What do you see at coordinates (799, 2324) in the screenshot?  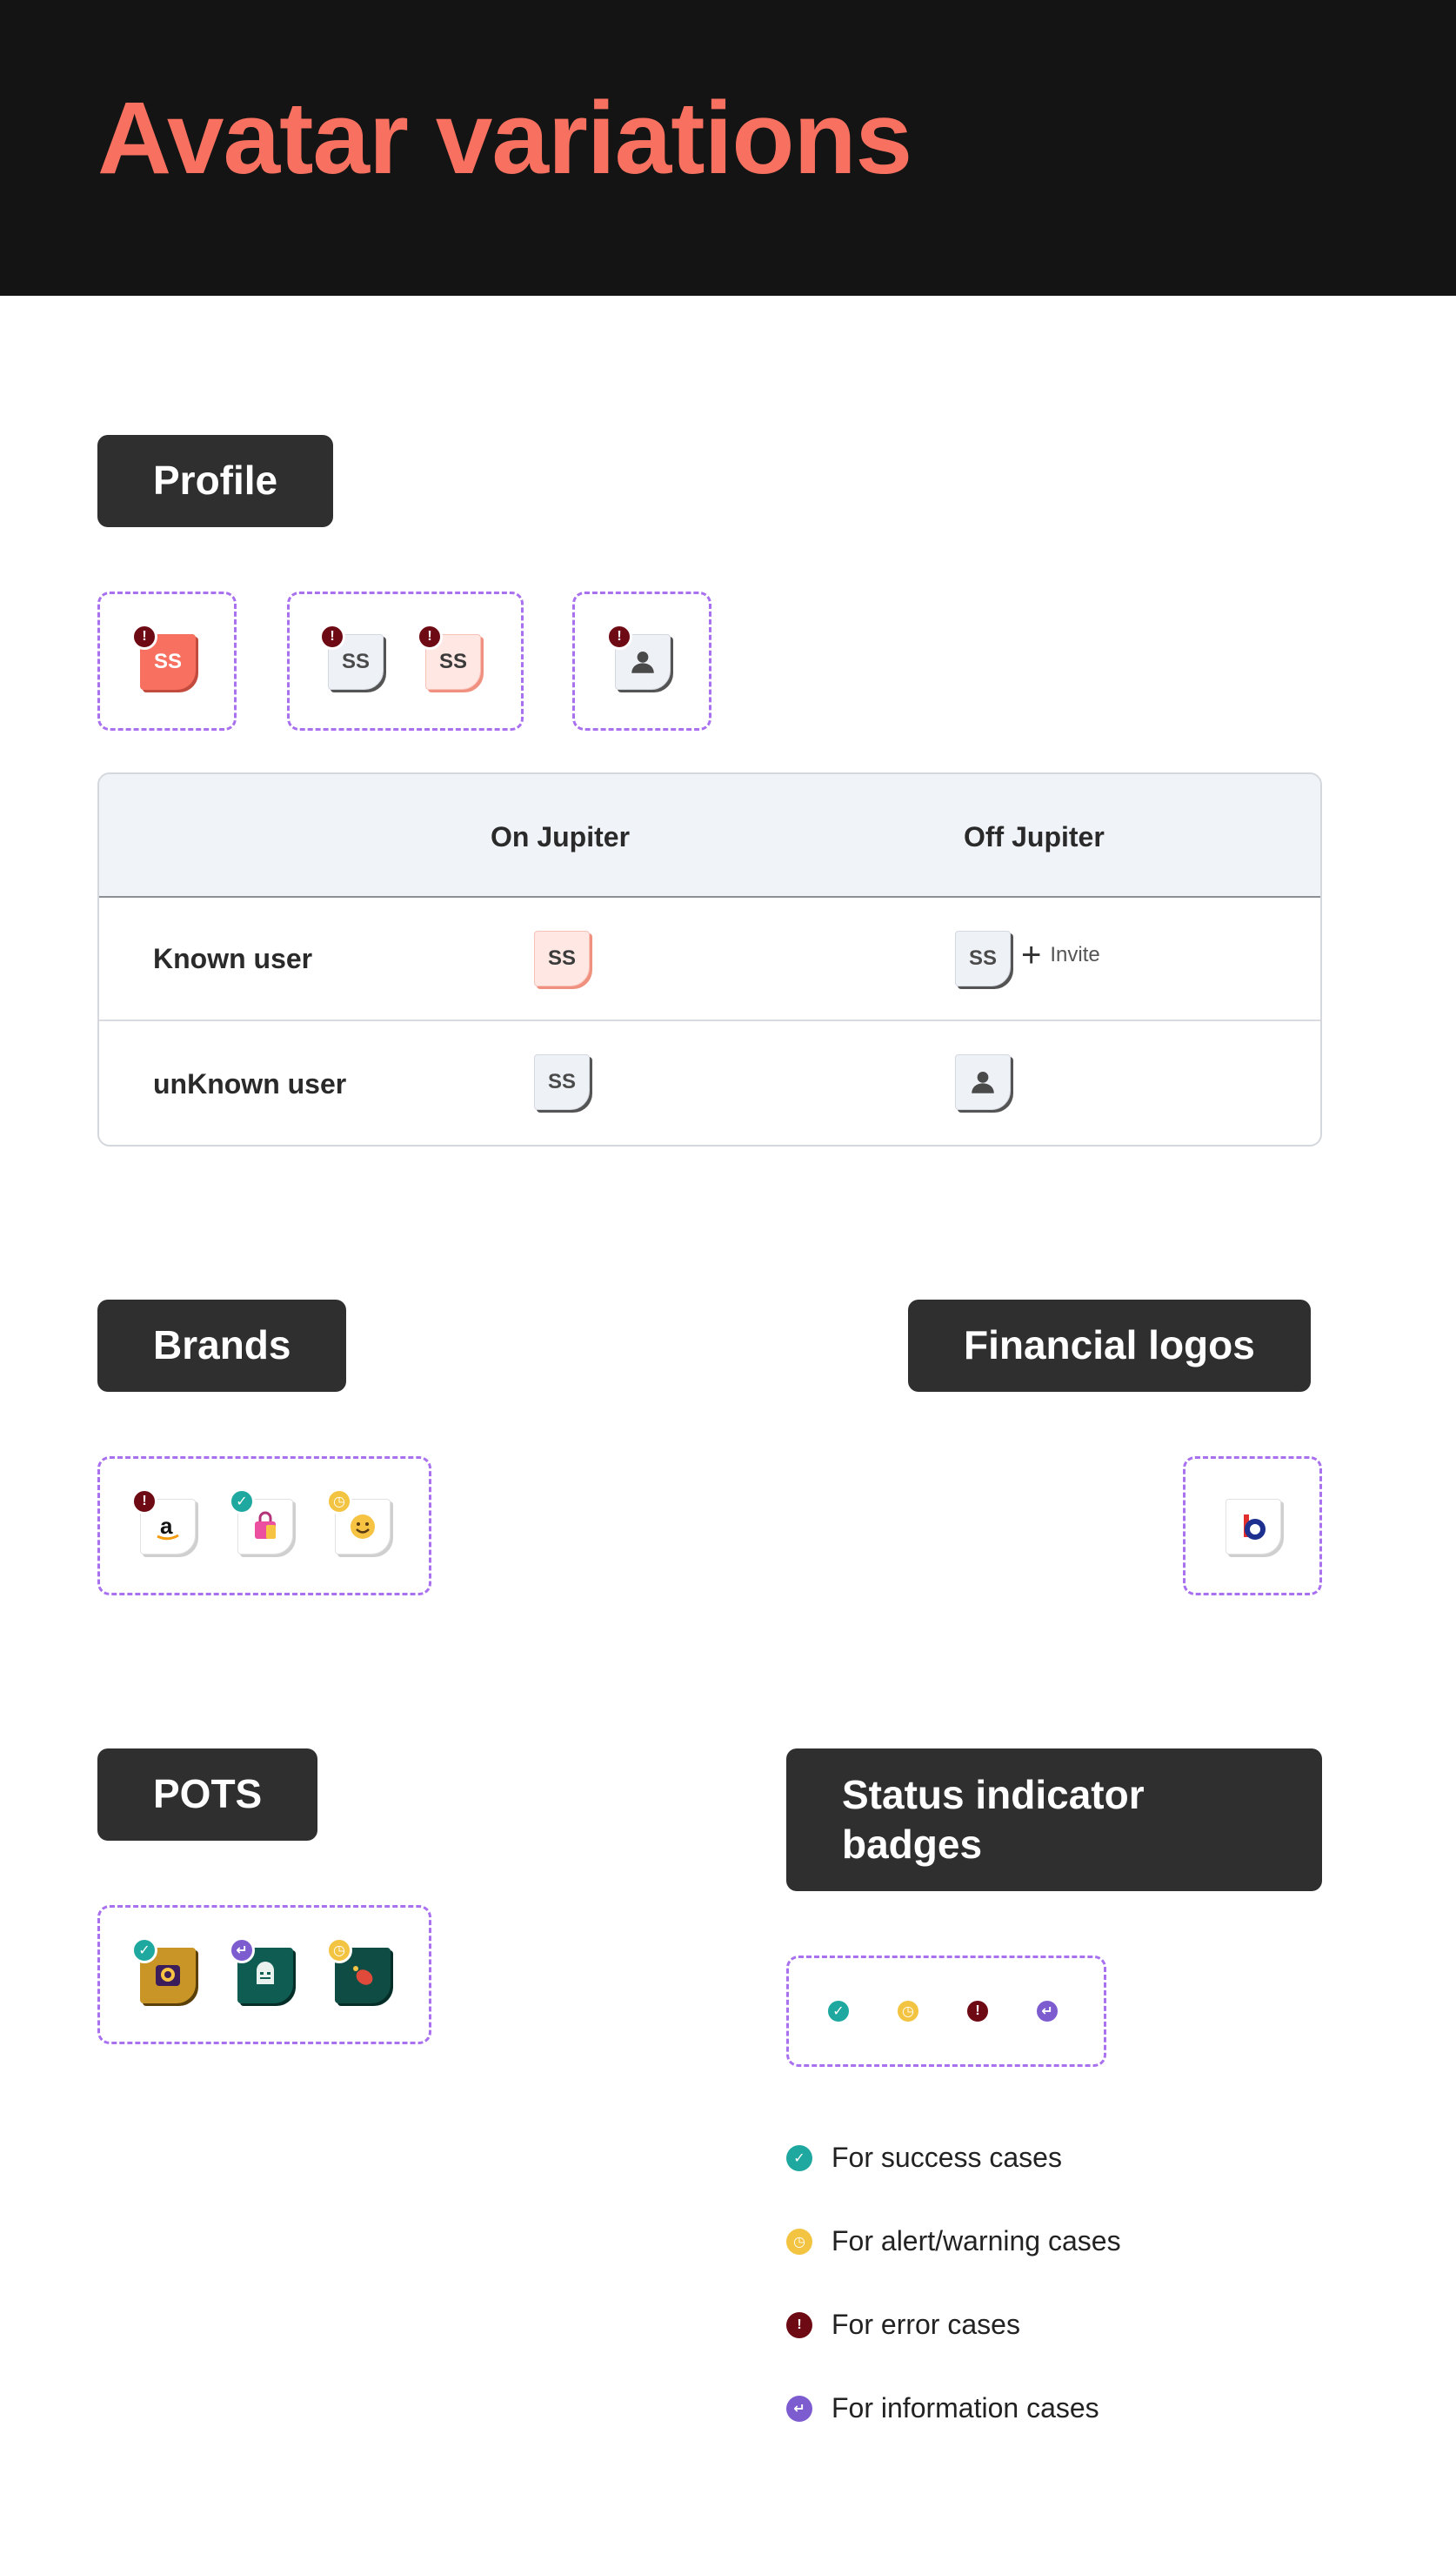 I see `exclamation-icon: !` at bounding box center [799, 2324].